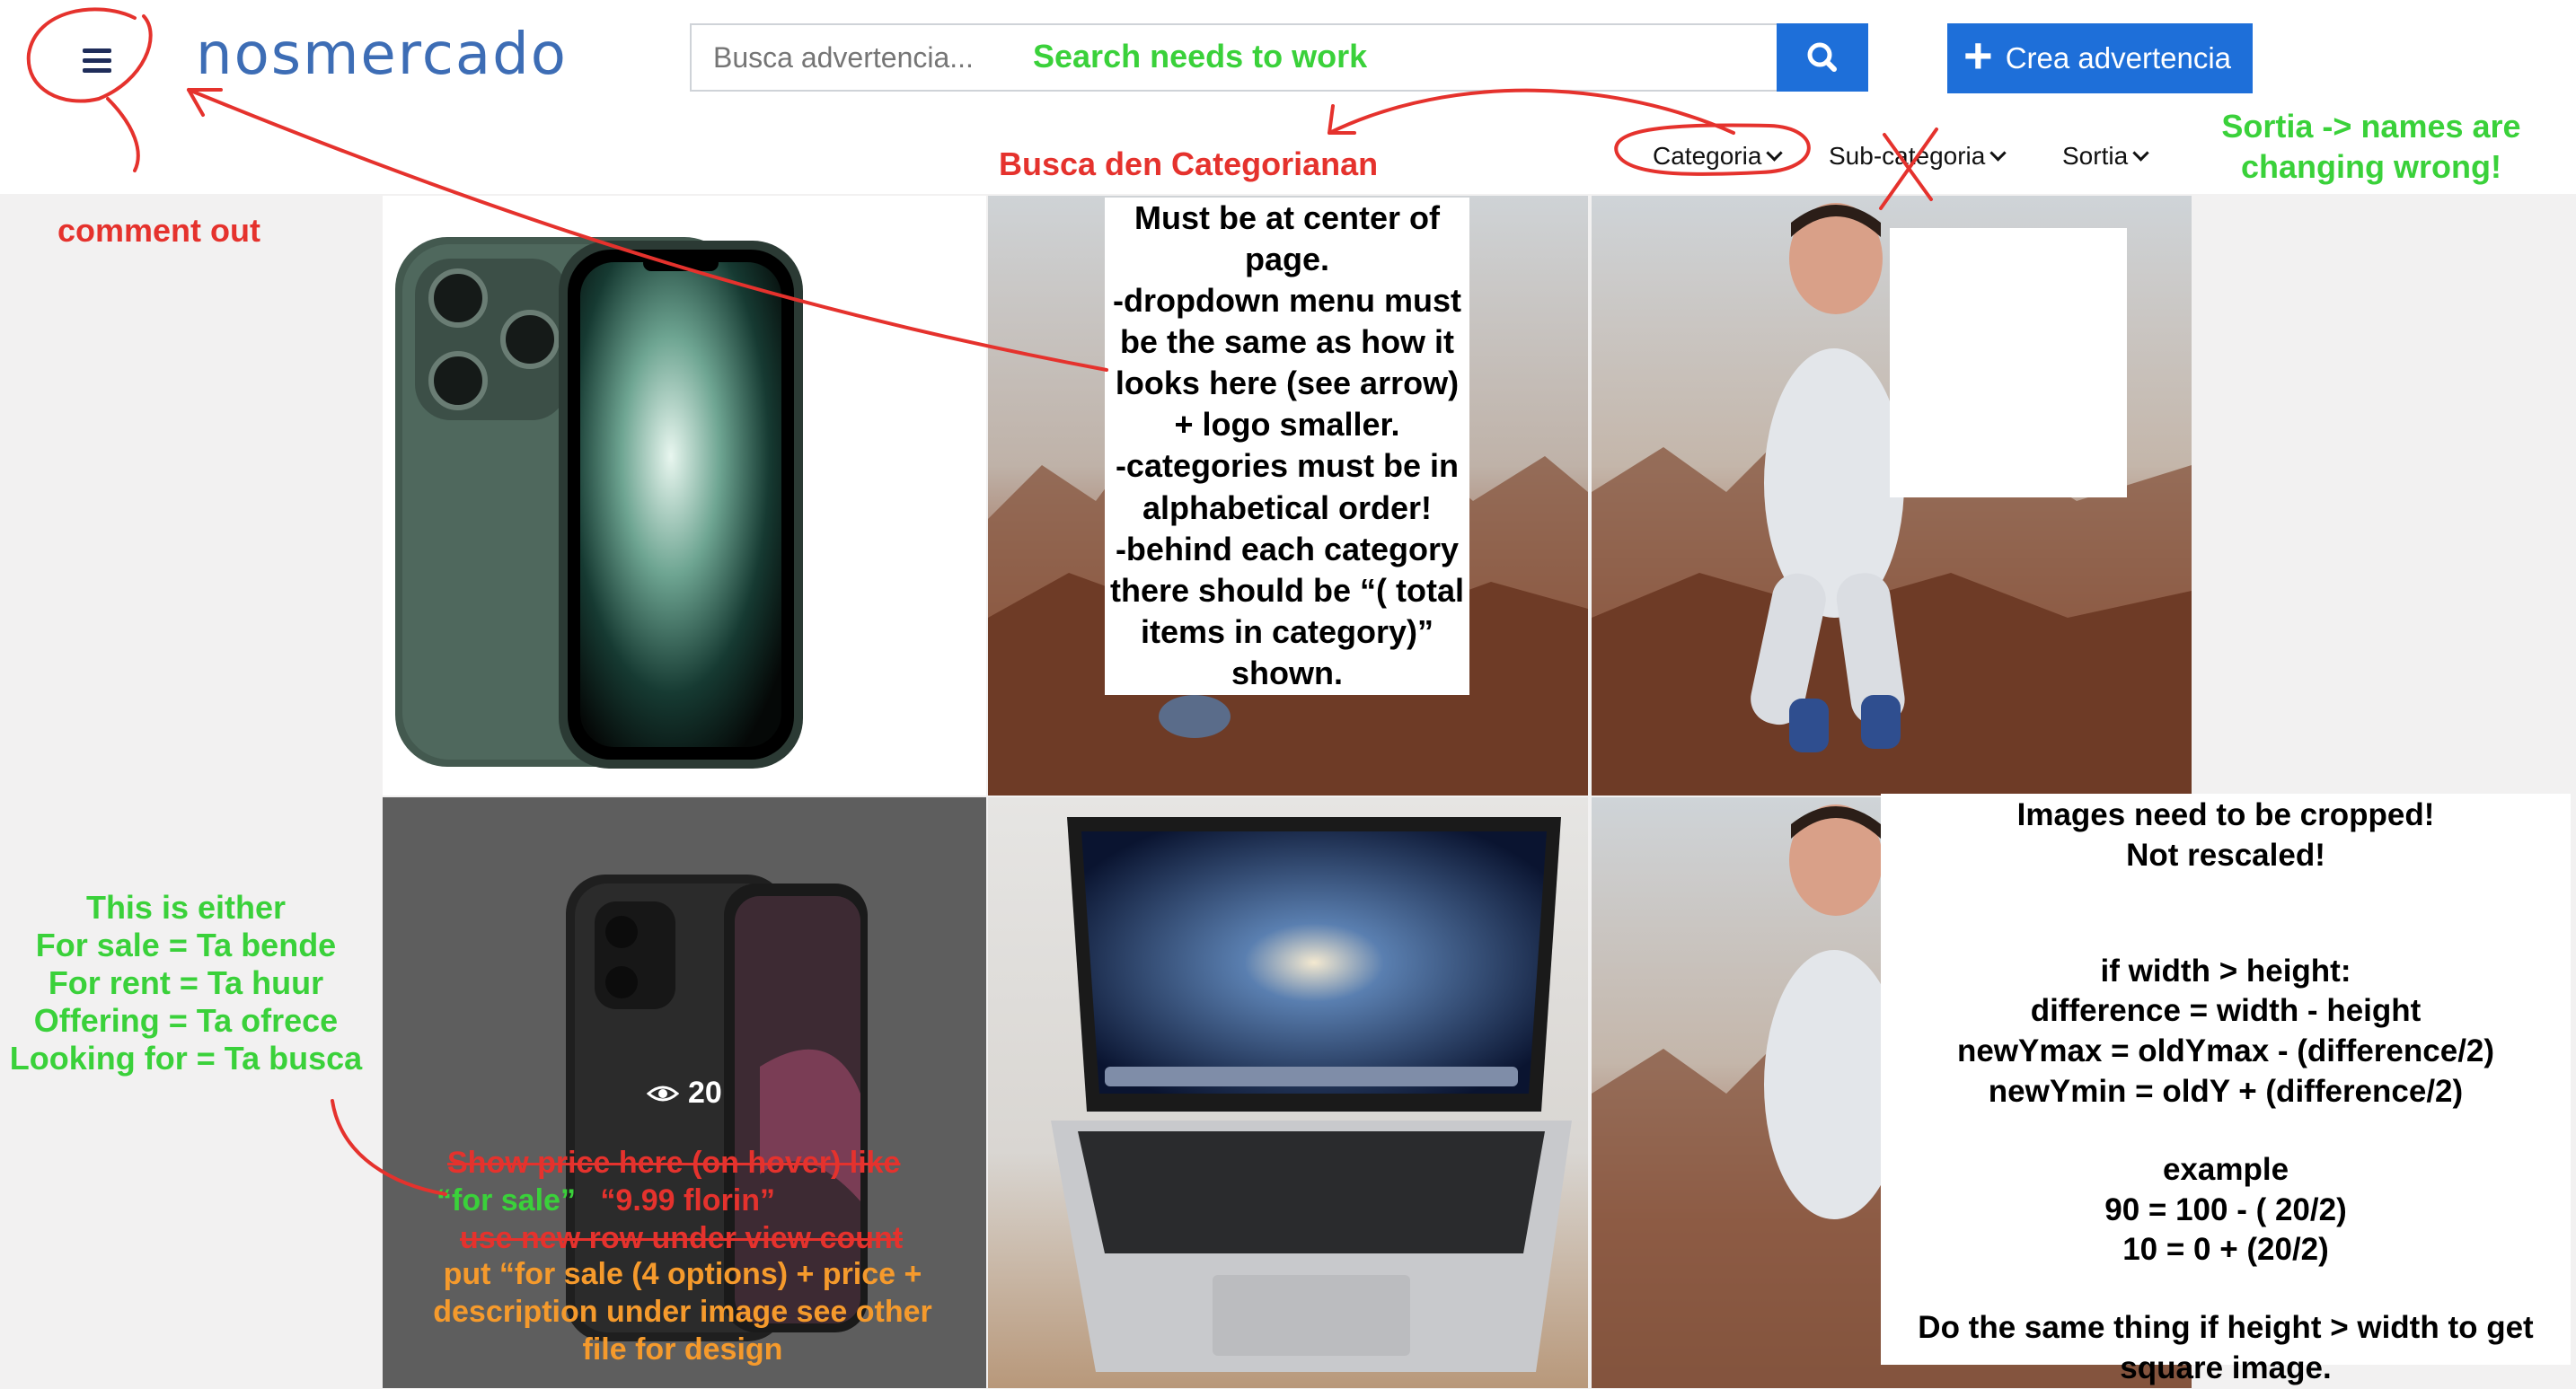 This screenshot has height=1389, width=2576. Describe the element at coordinates (389, 1147) in the screenshot. I see `price-arrow` at that location.